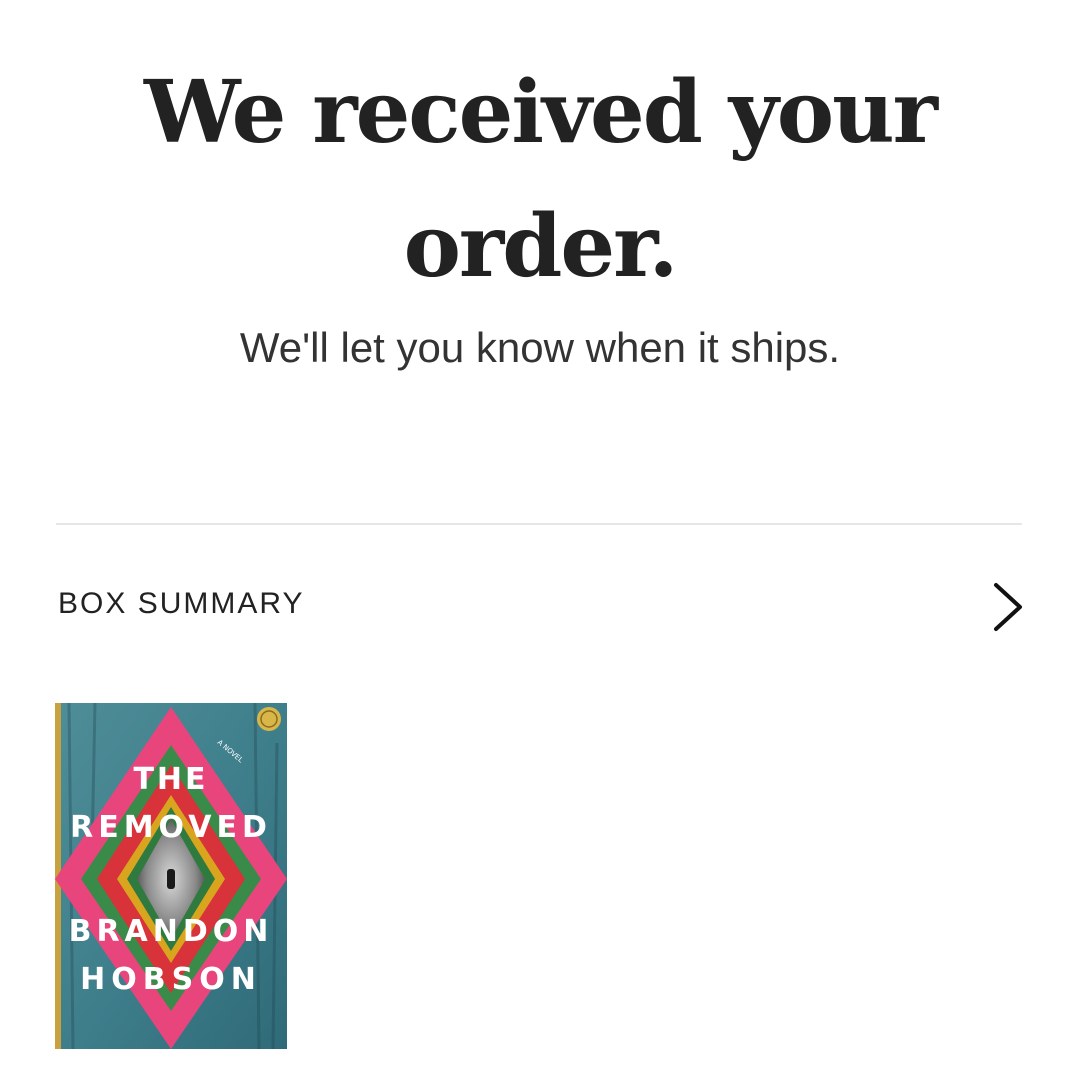 This screenshot has height=1080, width=1080. I want to click on box-summary-label: BOX SUMMARY, so click(181, 603).